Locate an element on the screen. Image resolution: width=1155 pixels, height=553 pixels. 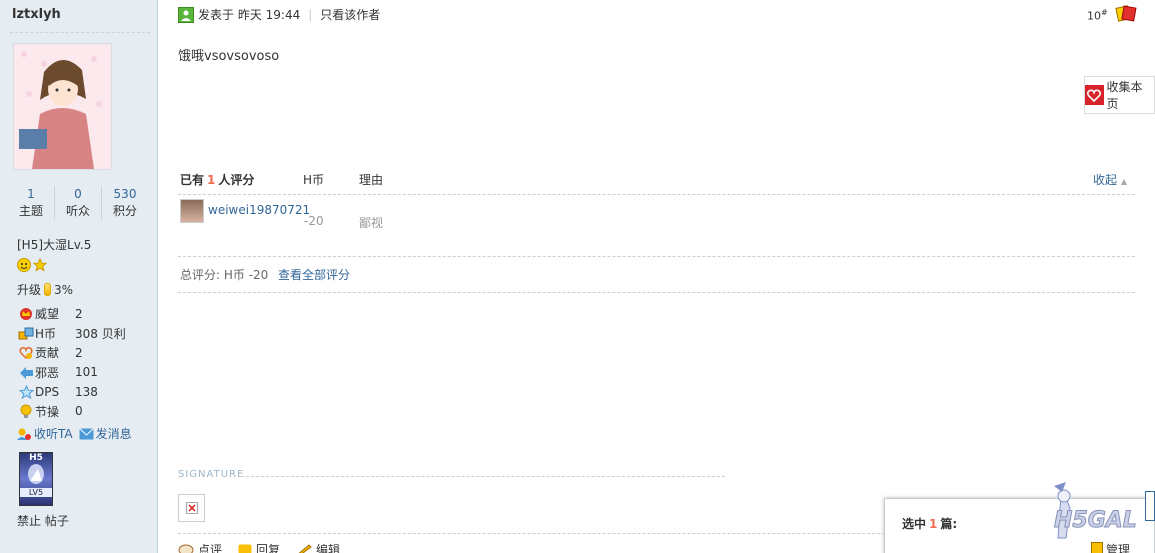
avatar is located at coordinates (62, 106).